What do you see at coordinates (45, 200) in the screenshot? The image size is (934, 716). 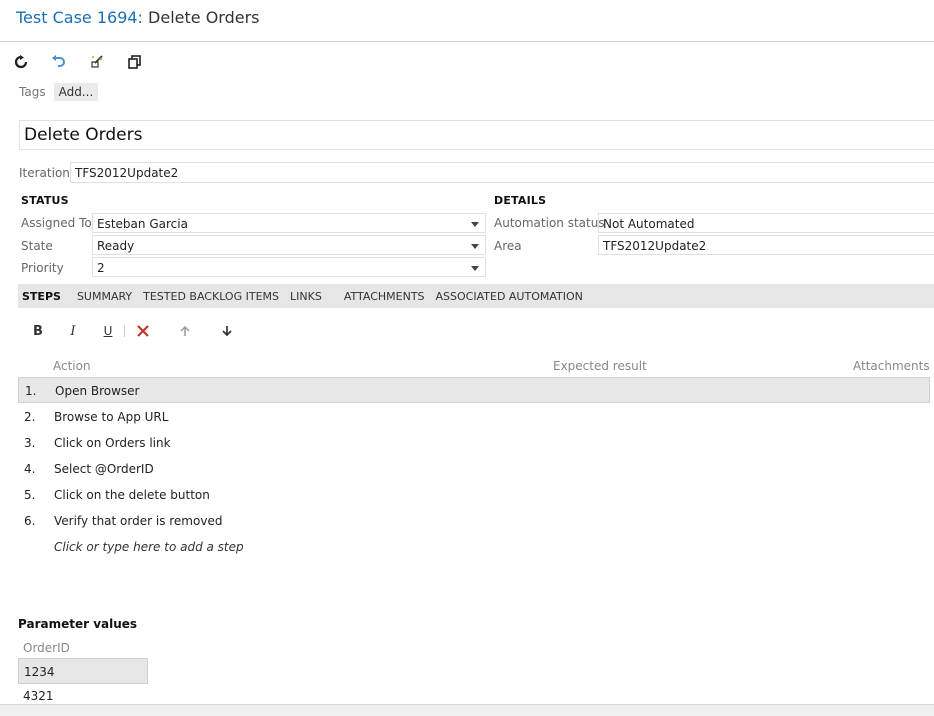 I see `status-header: STATUS` at bounding box center [45, 200].